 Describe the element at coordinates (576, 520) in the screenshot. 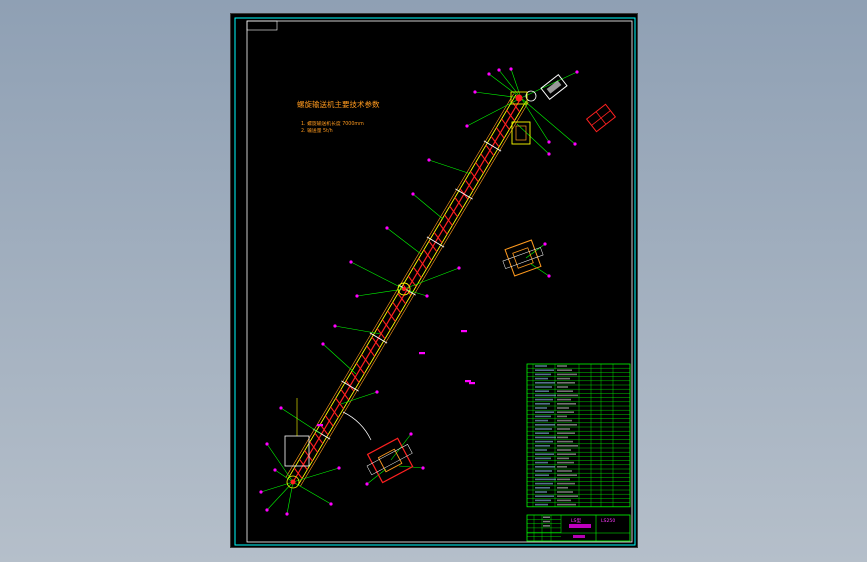

I see `title-block-title: LS型` at that location.